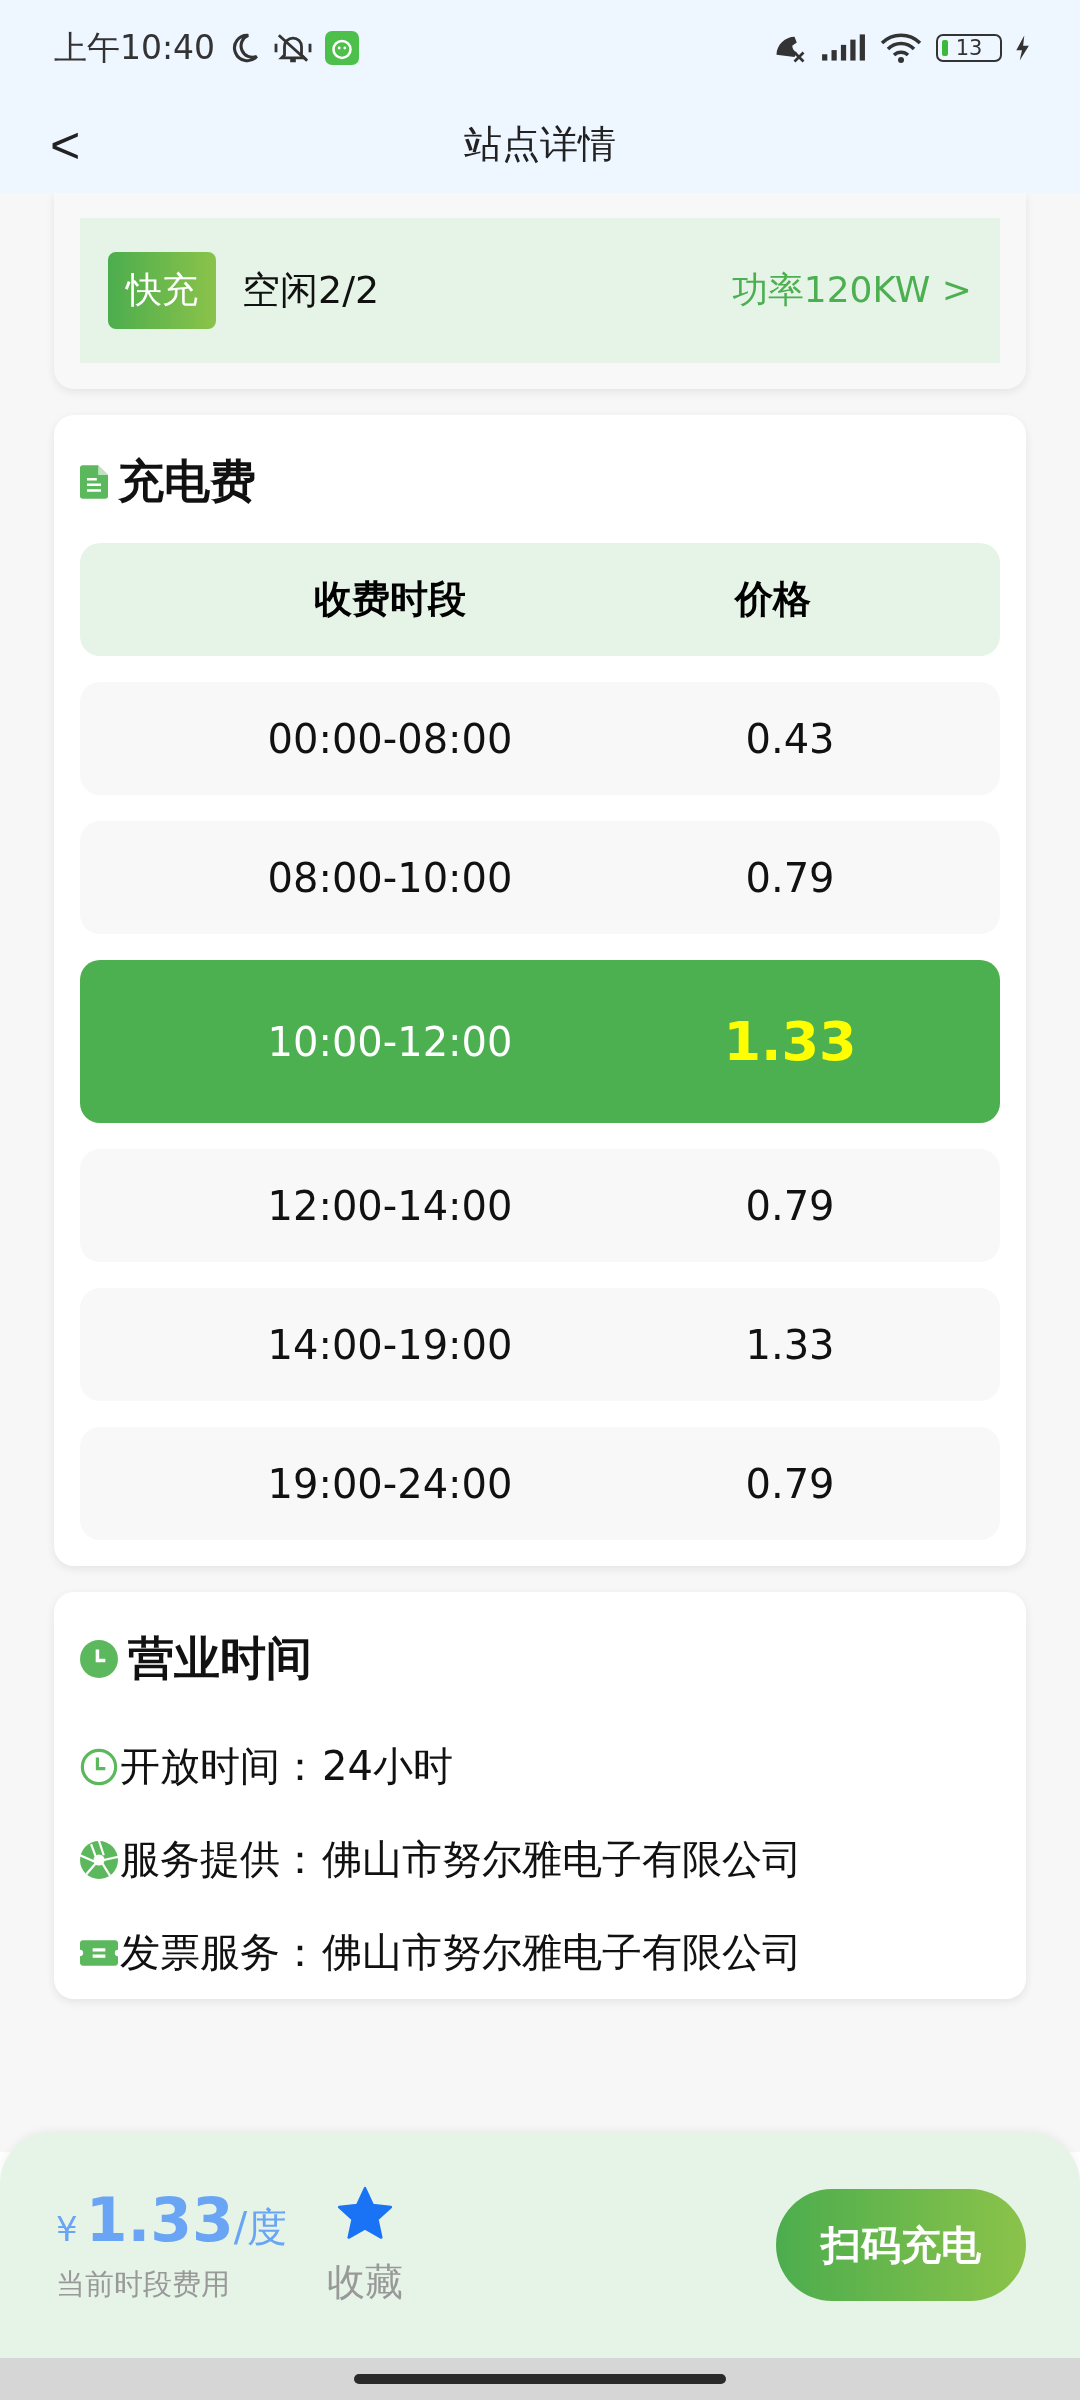 The width and height of the screenshot is (1080, 2400). Describe the element at coordinates (945, 48) in the screenshot. I see `battery-fill` at that location.